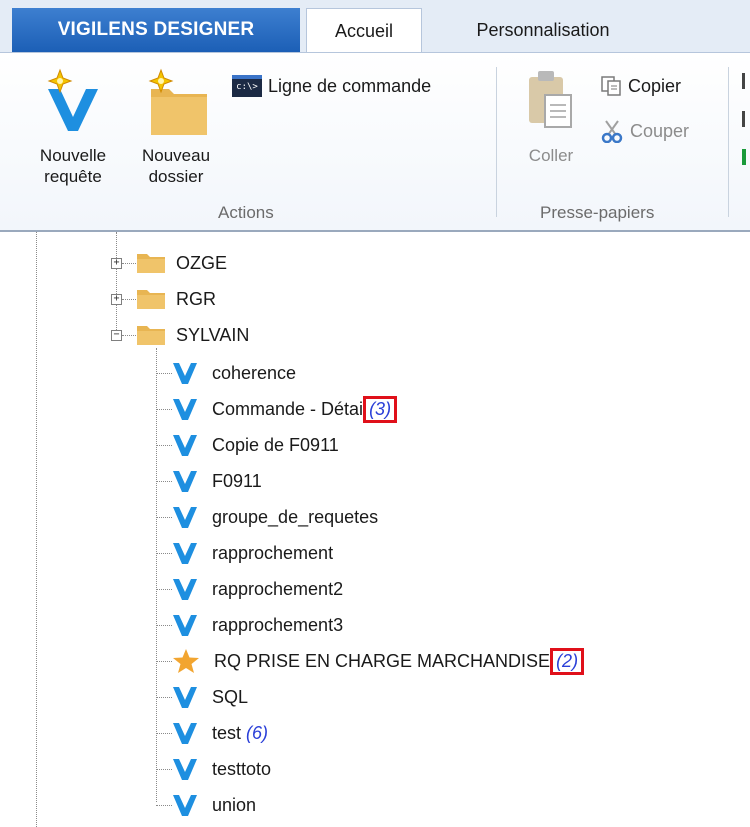 The height and width of the screenshot is (827, 750). I want to click on tree-item-label: RQ PRISE EN CHARGE MARCHANDISE, so click(382, 660).